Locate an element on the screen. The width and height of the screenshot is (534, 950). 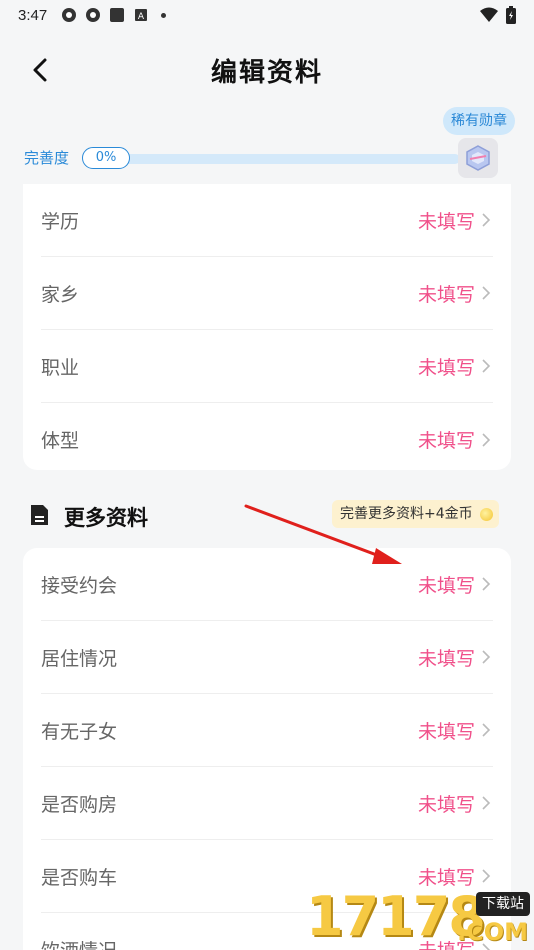
nav-bar: 编辑资料 is located at coordinates (267, 70).